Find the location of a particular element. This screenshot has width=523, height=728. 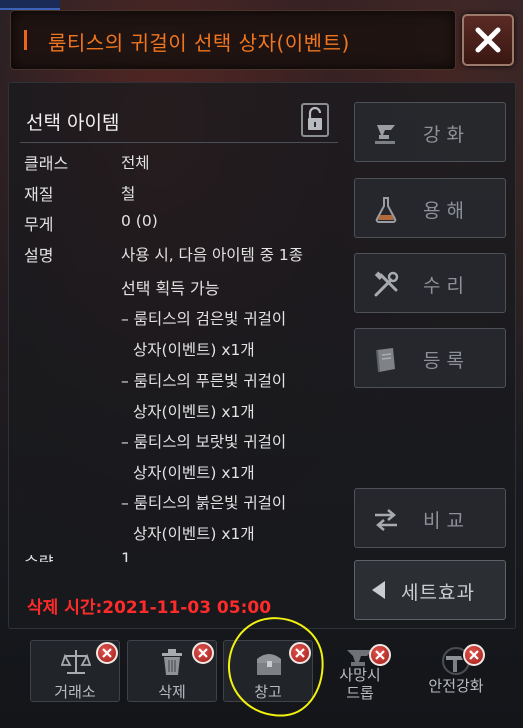

enhance-button: 강화 is located at coordinates (430, 132).